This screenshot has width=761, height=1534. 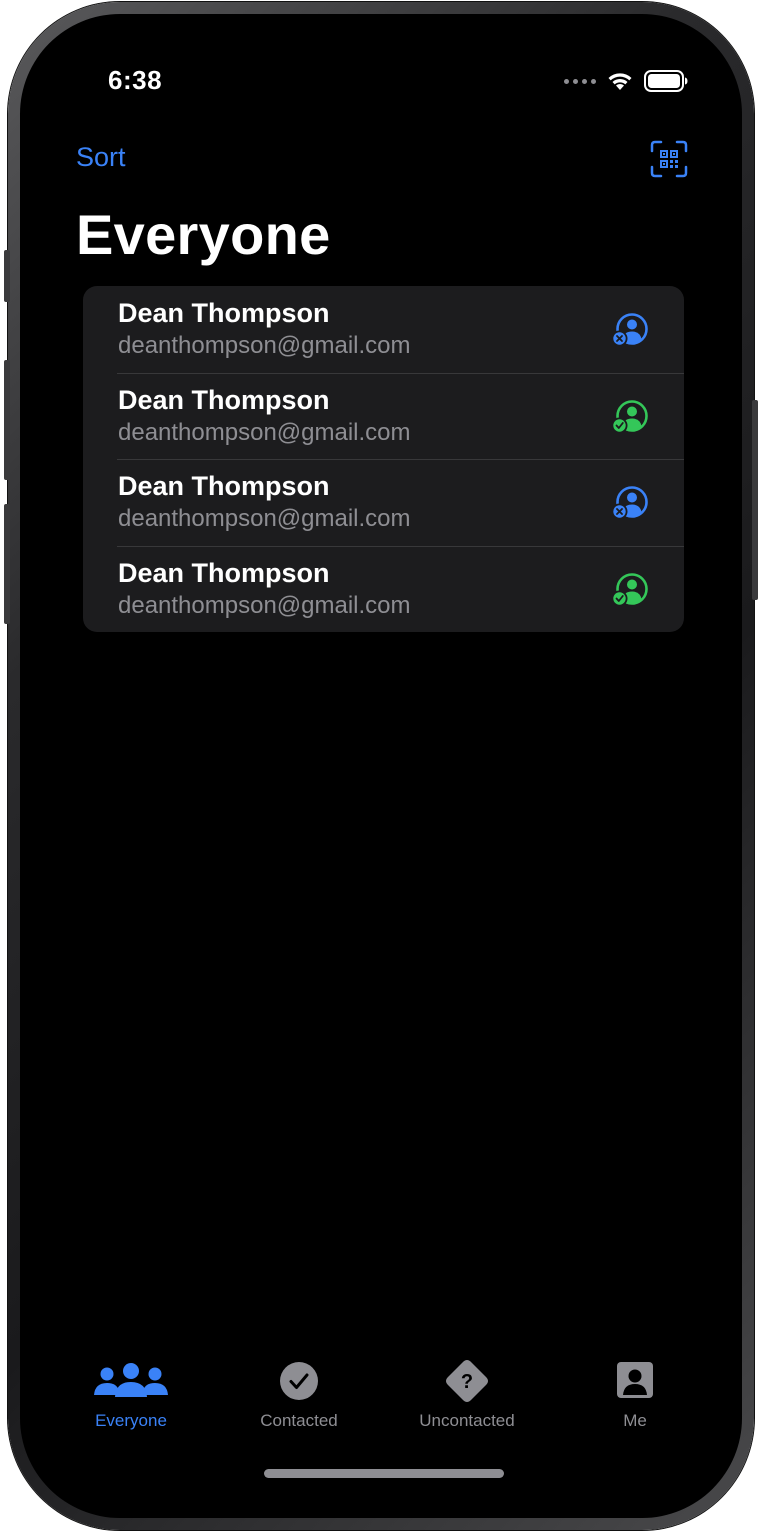 I want to click on question-diamond-icon: ?, so click(x=467, y=1381).